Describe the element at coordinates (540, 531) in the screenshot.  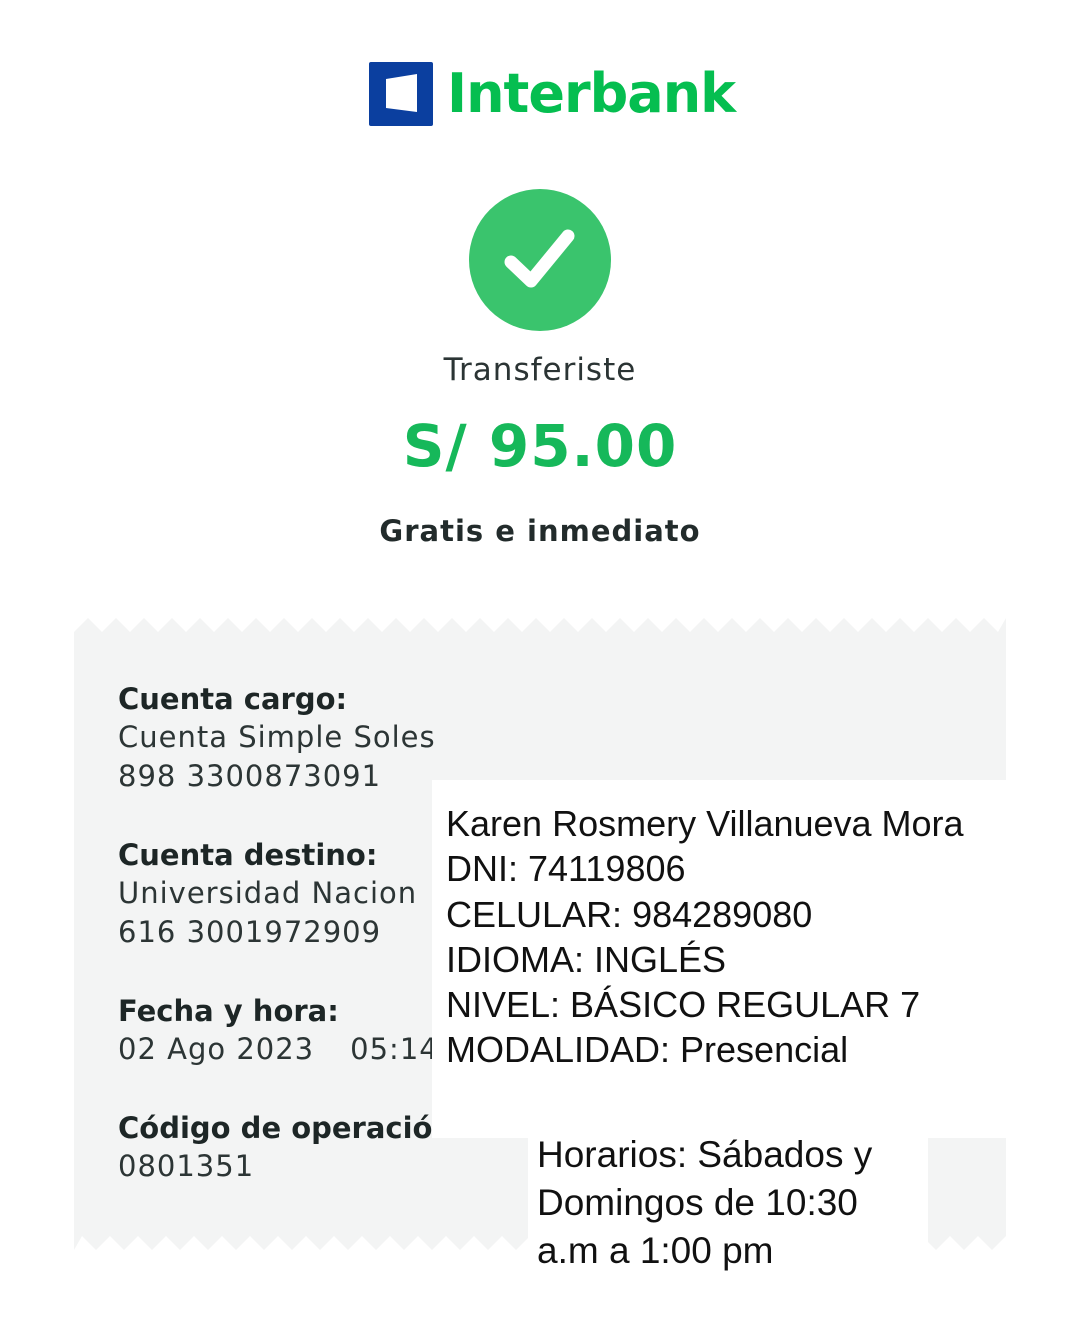
I see `fee-note: Gratis e inmediato` at that location.